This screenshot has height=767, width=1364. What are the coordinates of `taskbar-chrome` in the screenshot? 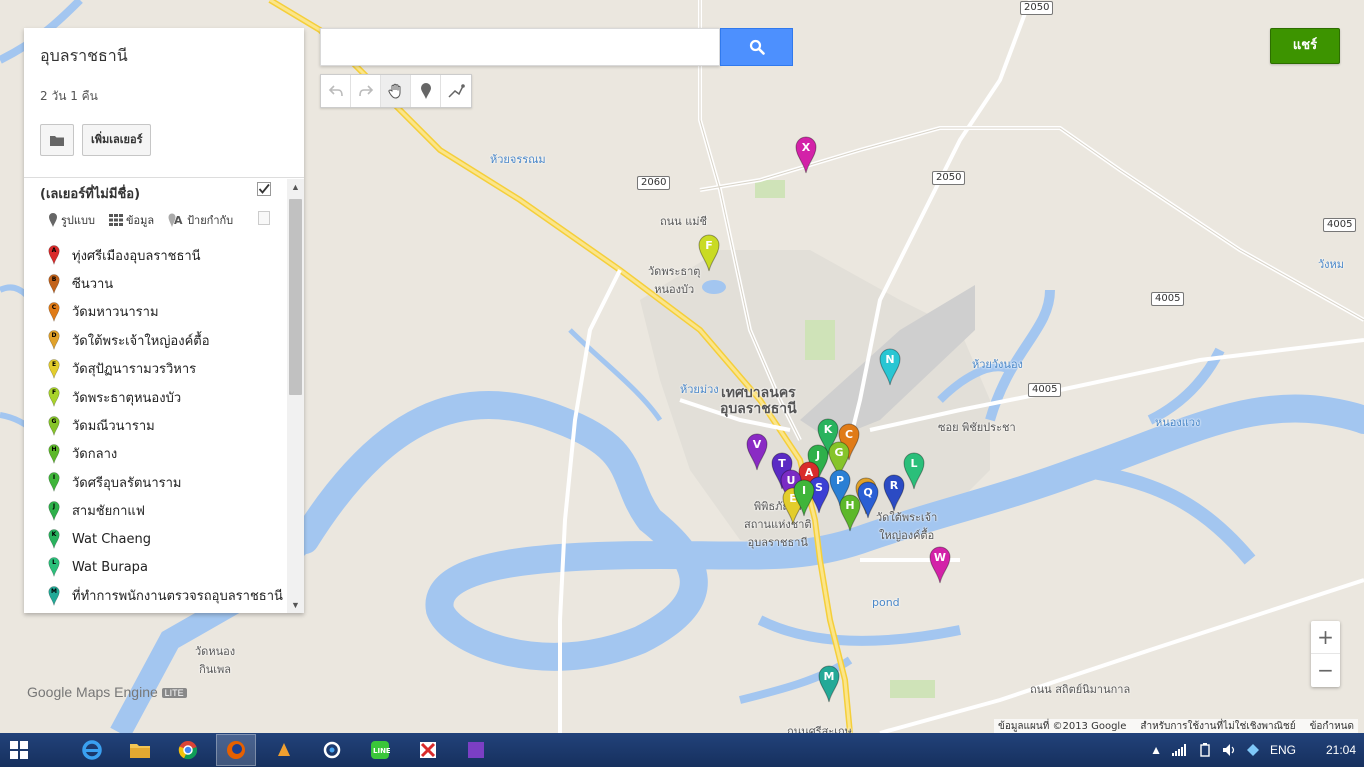 It's located at (188, 750).